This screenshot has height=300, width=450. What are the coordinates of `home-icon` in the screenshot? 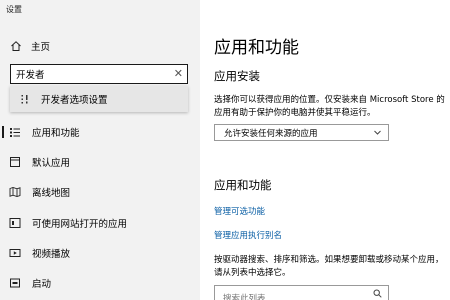 It's located at (16, 46).